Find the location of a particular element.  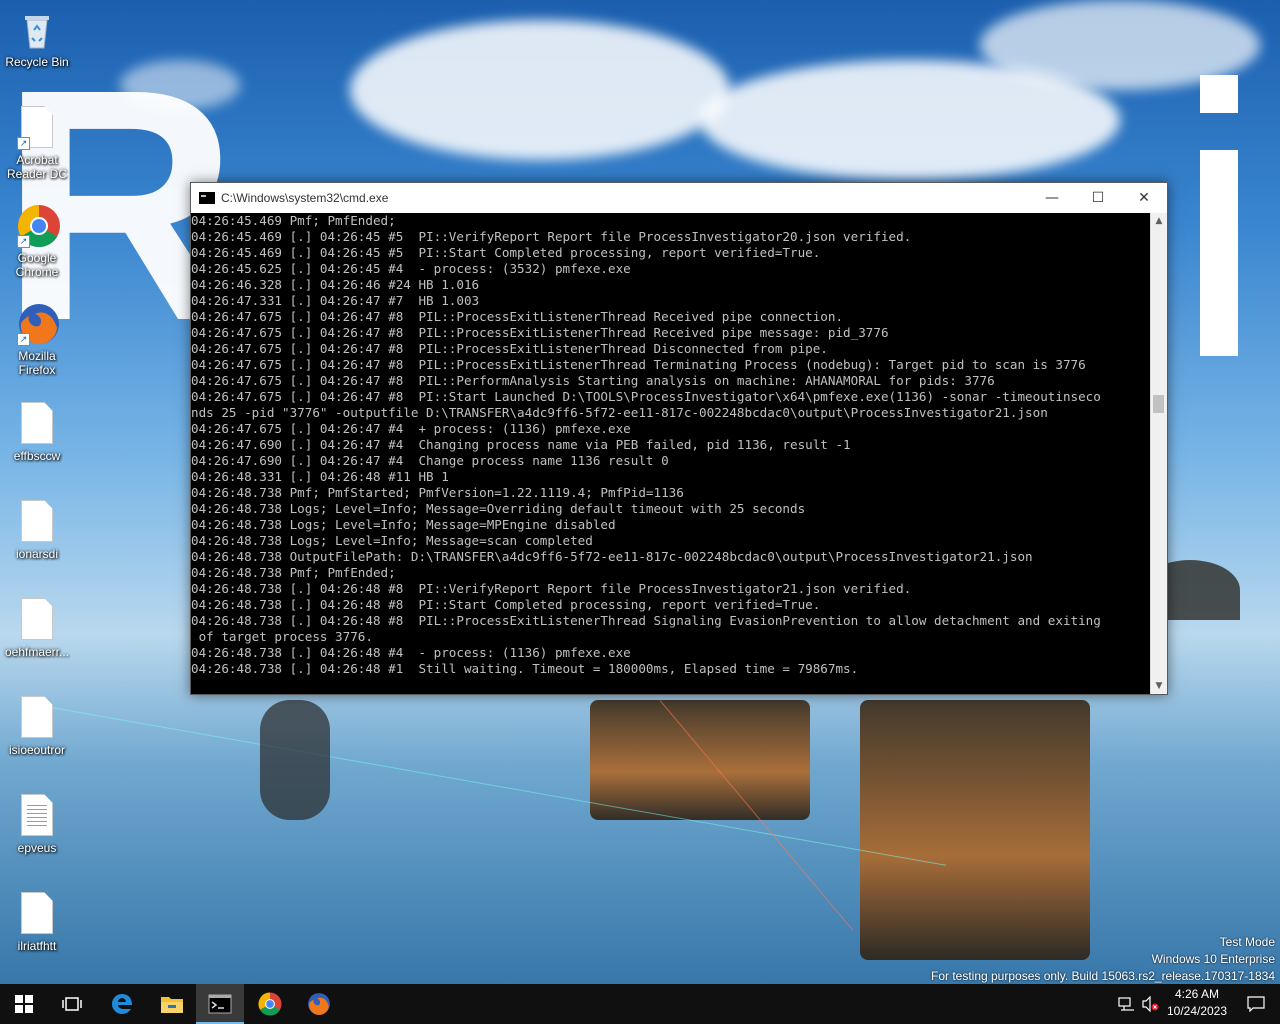

desktop-icon-label: Google Chrome is located at coordinates (37, 265).